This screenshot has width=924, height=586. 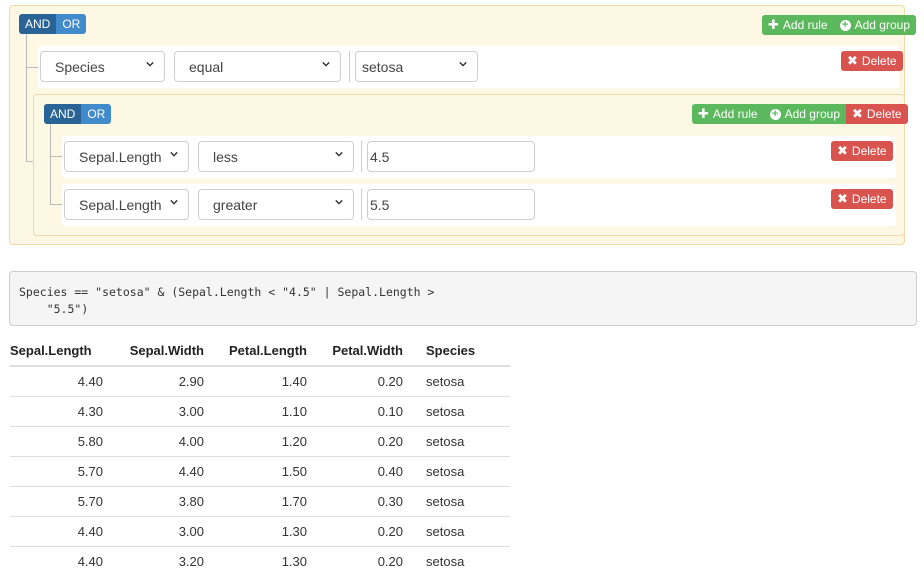 I want to click on column-header: Sepal.Width, so click(x=153, y=351).